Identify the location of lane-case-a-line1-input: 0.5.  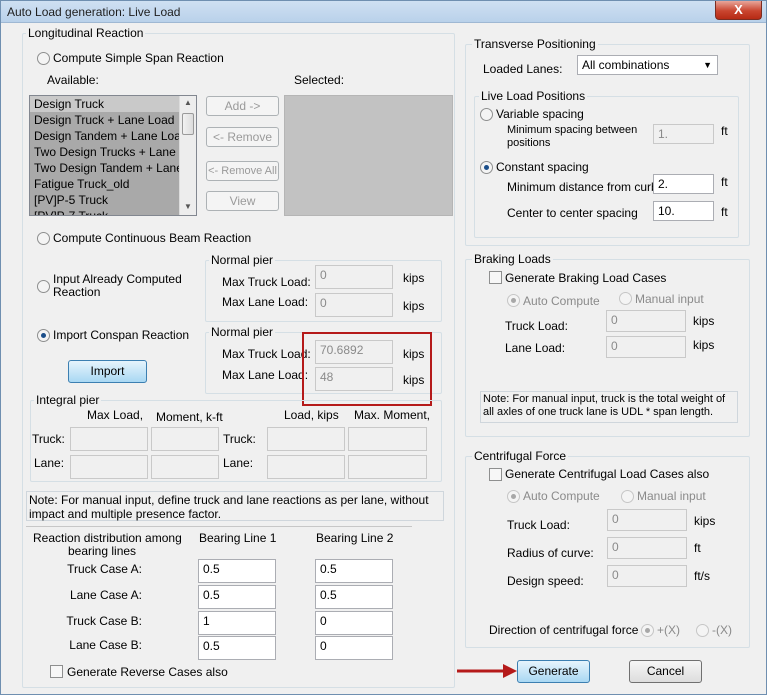
(237, 597).